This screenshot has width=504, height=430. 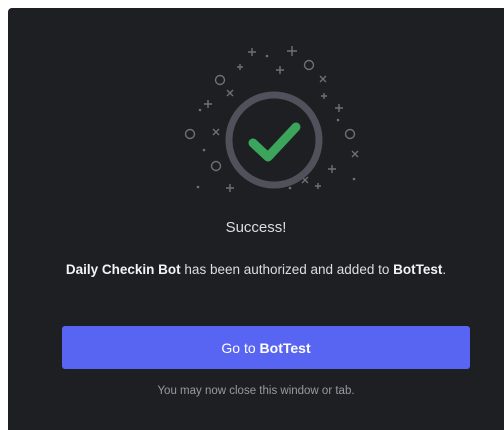 I want to click on success-illustration, so click(x=271, y=119).